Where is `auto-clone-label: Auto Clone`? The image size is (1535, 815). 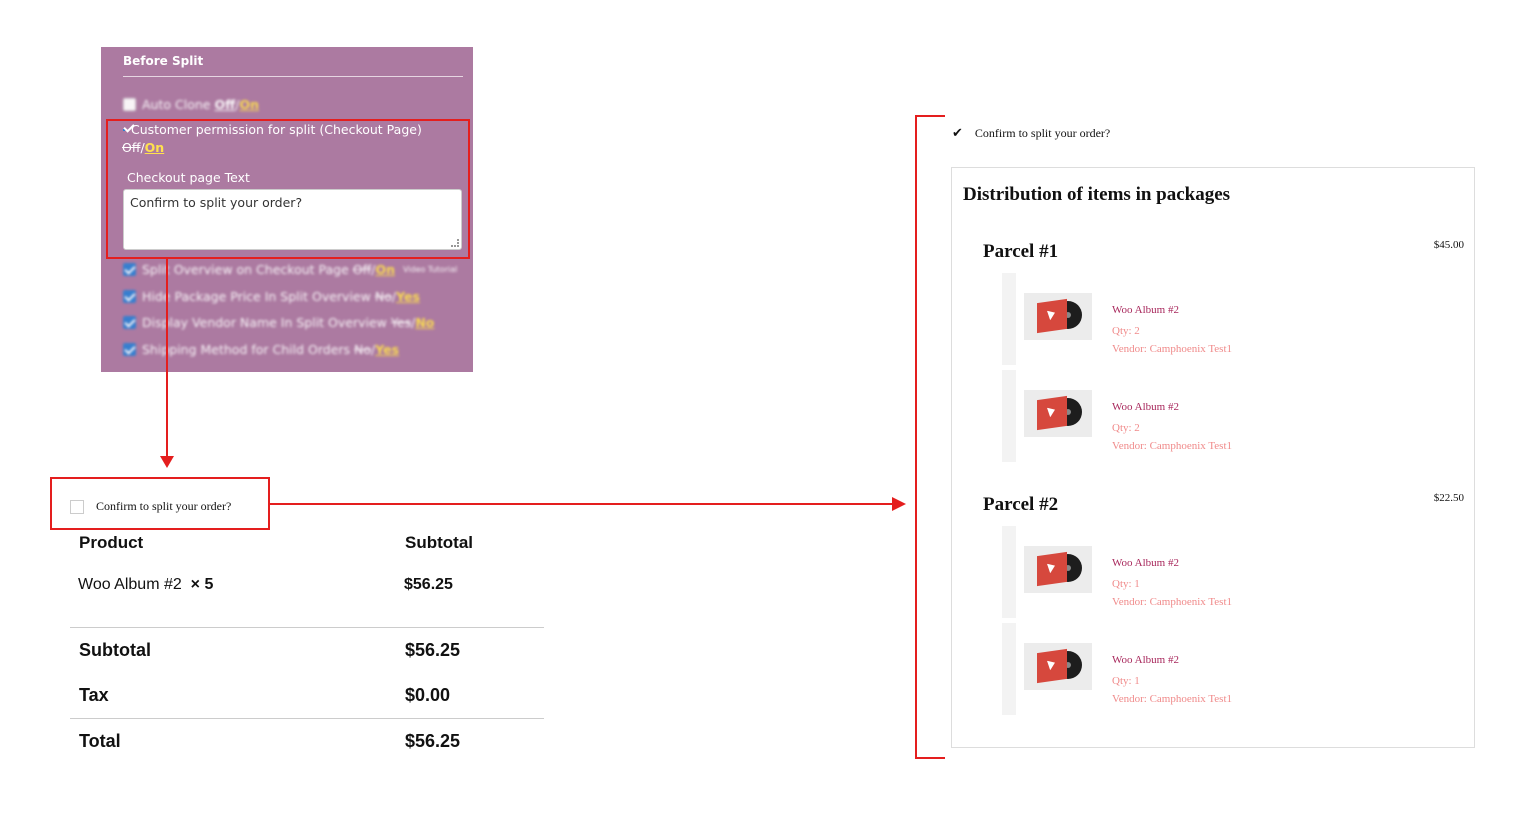 auto-clone-label: Auto Clone is located at coordinates (176, 104).